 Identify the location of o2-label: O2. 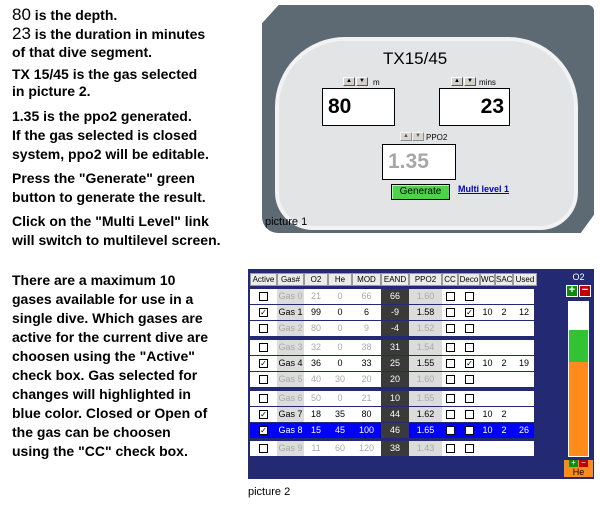
(578, 277).